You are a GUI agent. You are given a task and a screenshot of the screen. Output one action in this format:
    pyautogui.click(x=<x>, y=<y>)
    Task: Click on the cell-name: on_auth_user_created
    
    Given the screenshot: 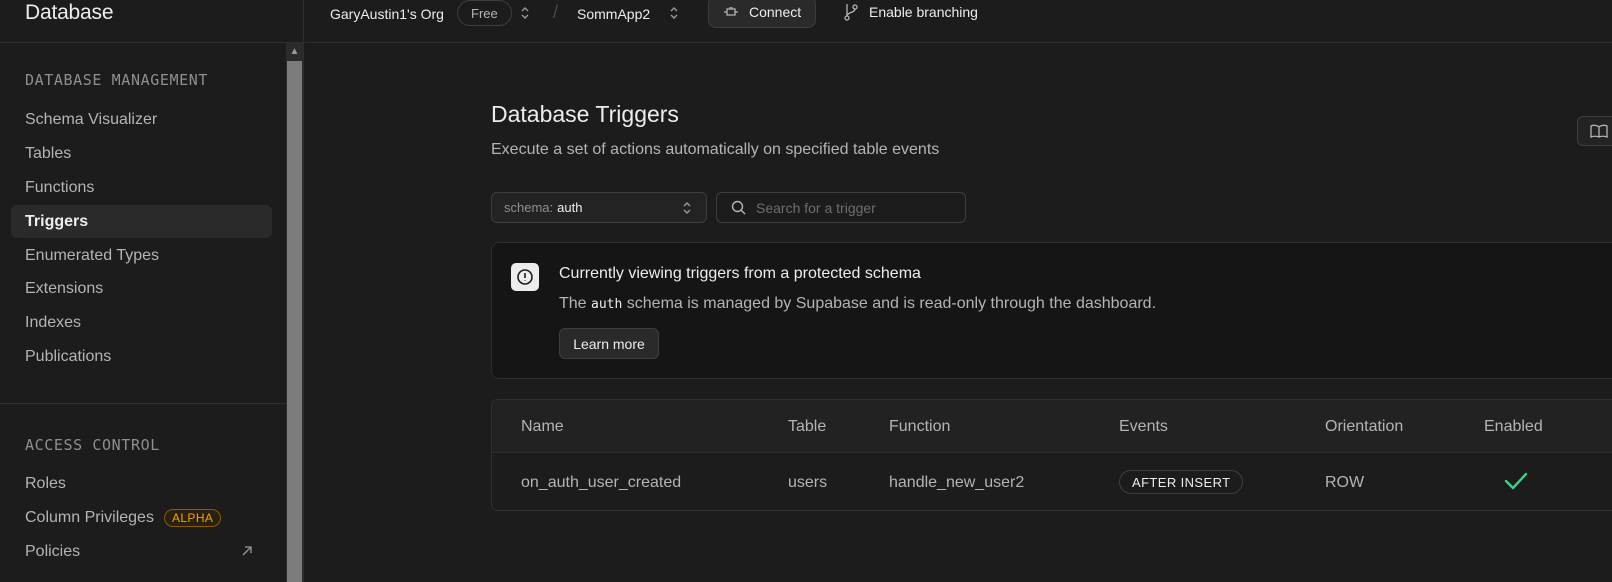 What is the action you would take?
    pyautogui.click(x=601, y=482)
    